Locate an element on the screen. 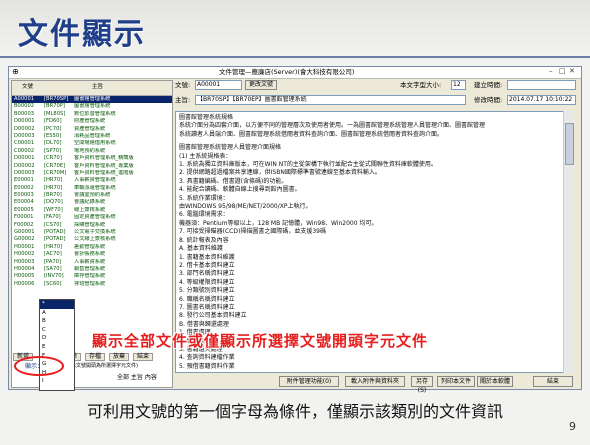 Image resolution: width=590 pixels, height=445 pixels. close-icon: ✕ is located at coordinates (572, 71).